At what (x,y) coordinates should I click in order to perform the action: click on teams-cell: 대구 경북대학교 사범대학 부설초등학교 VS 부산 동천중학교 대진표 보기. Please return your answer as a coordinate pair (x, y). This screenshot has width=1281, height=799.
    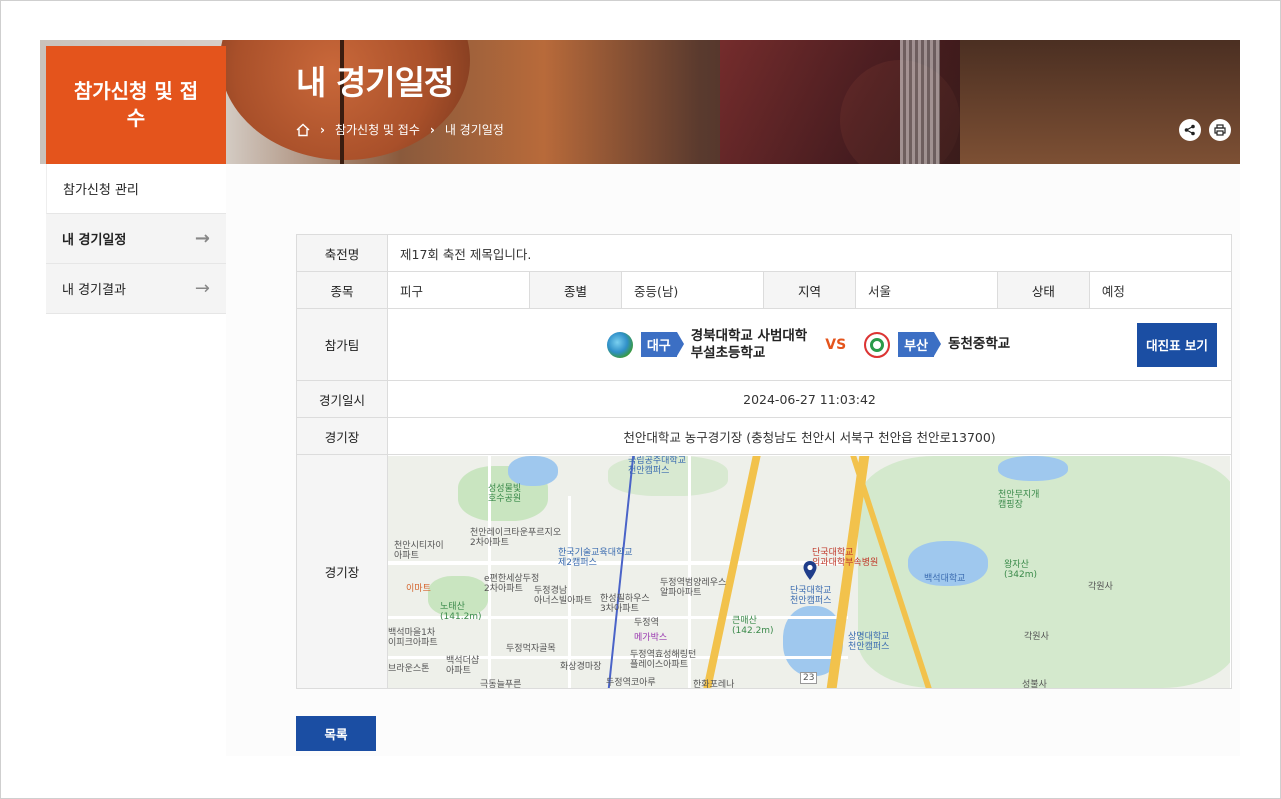
    Looking at the image, I should click on (809, 344).